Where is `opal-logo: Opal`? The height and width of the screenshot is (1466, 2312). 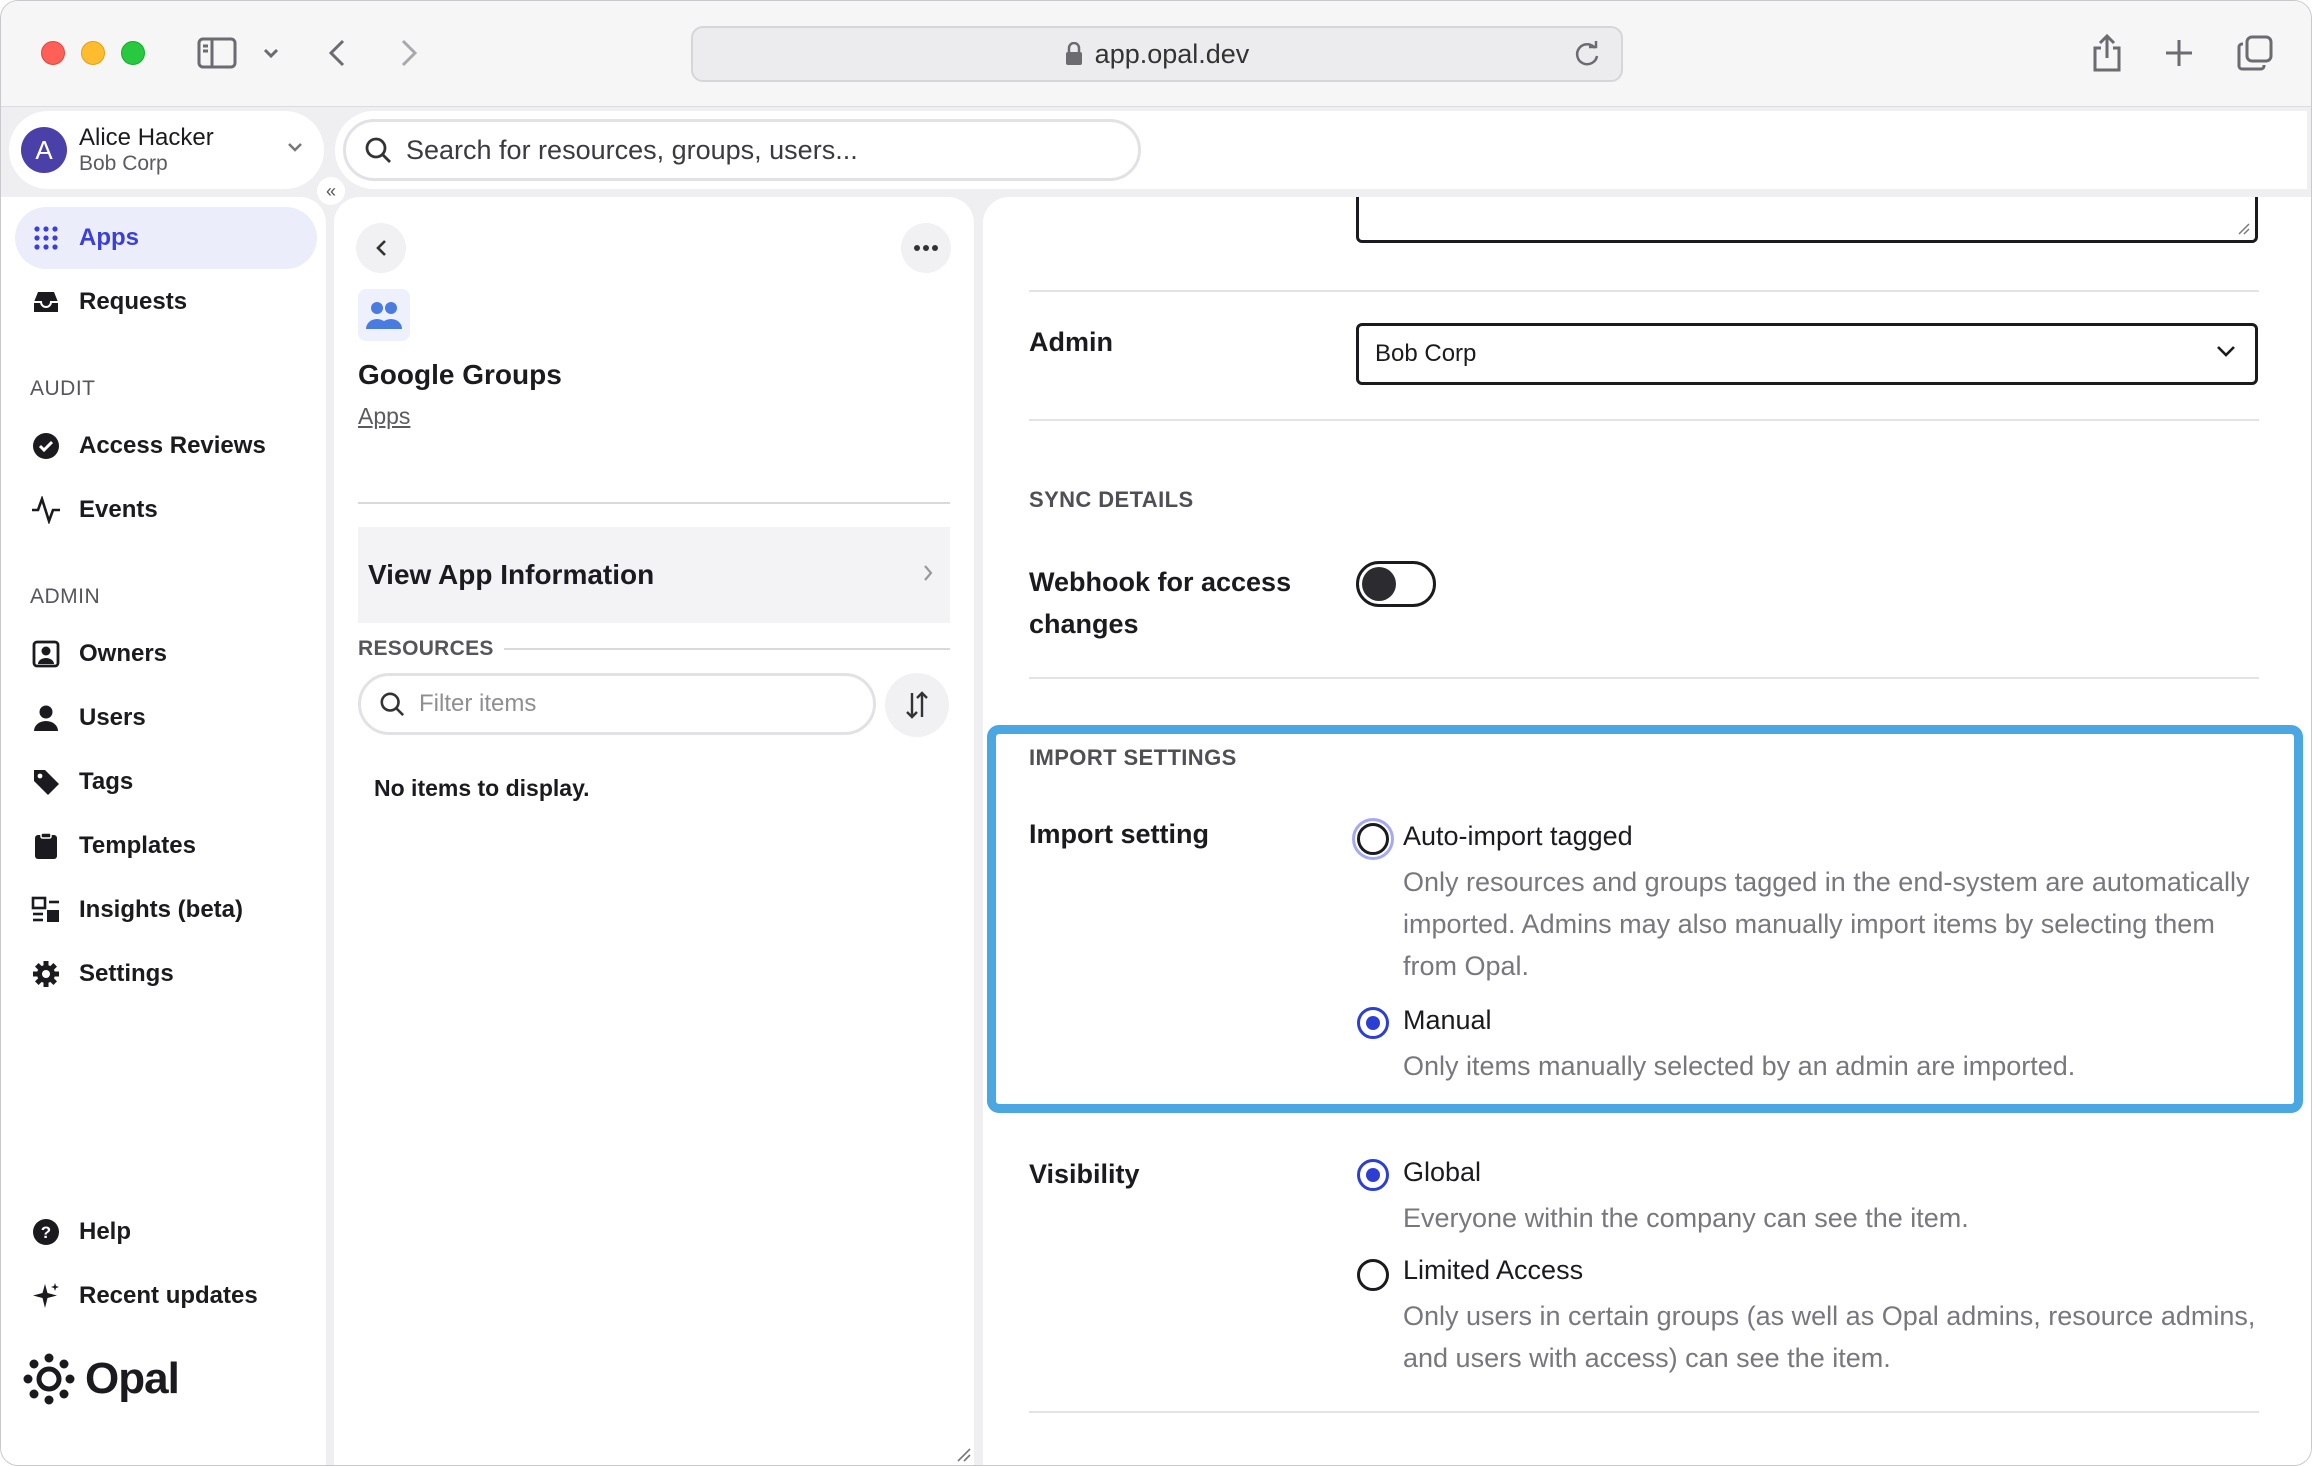 opal-logo: Opal is located at coordinates (101, 1379).